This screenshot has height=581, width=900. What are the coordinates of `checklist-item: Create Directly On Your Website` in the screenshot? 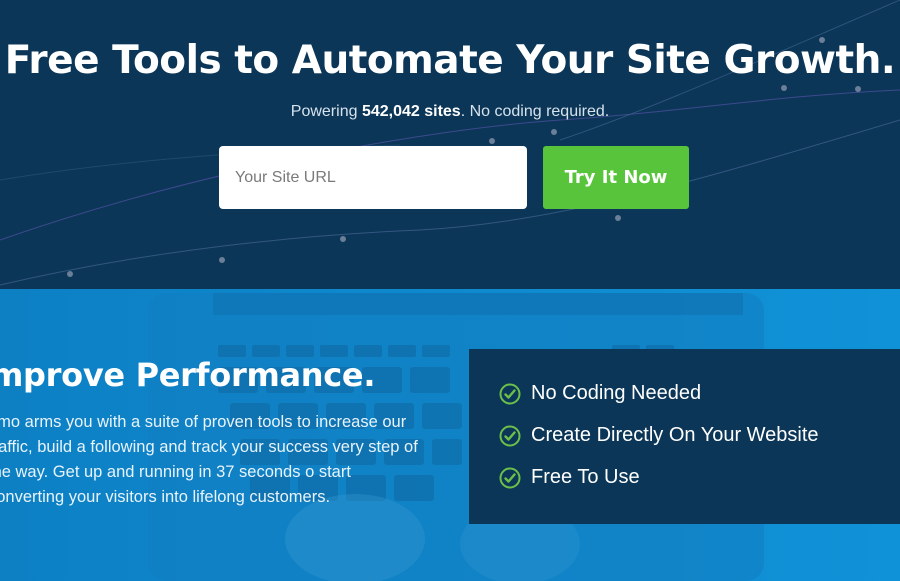 It's located at (659, 435).